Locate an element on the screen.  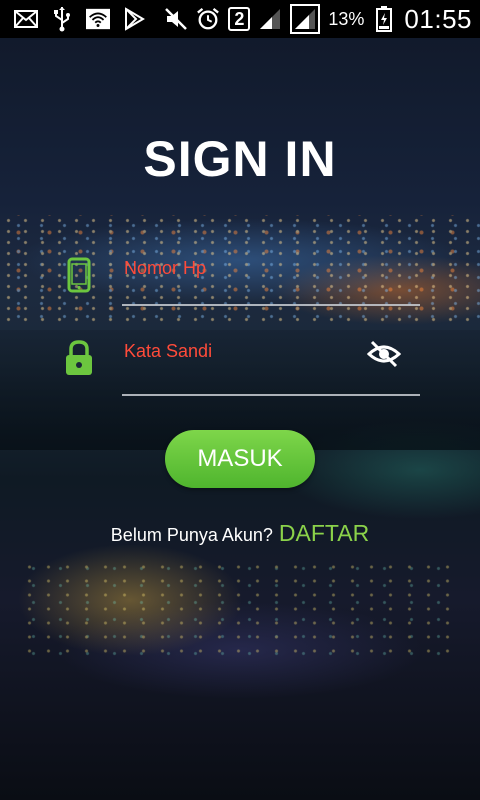
status-bar: 2 13% 01:55 is located at coordinates (240, 19).